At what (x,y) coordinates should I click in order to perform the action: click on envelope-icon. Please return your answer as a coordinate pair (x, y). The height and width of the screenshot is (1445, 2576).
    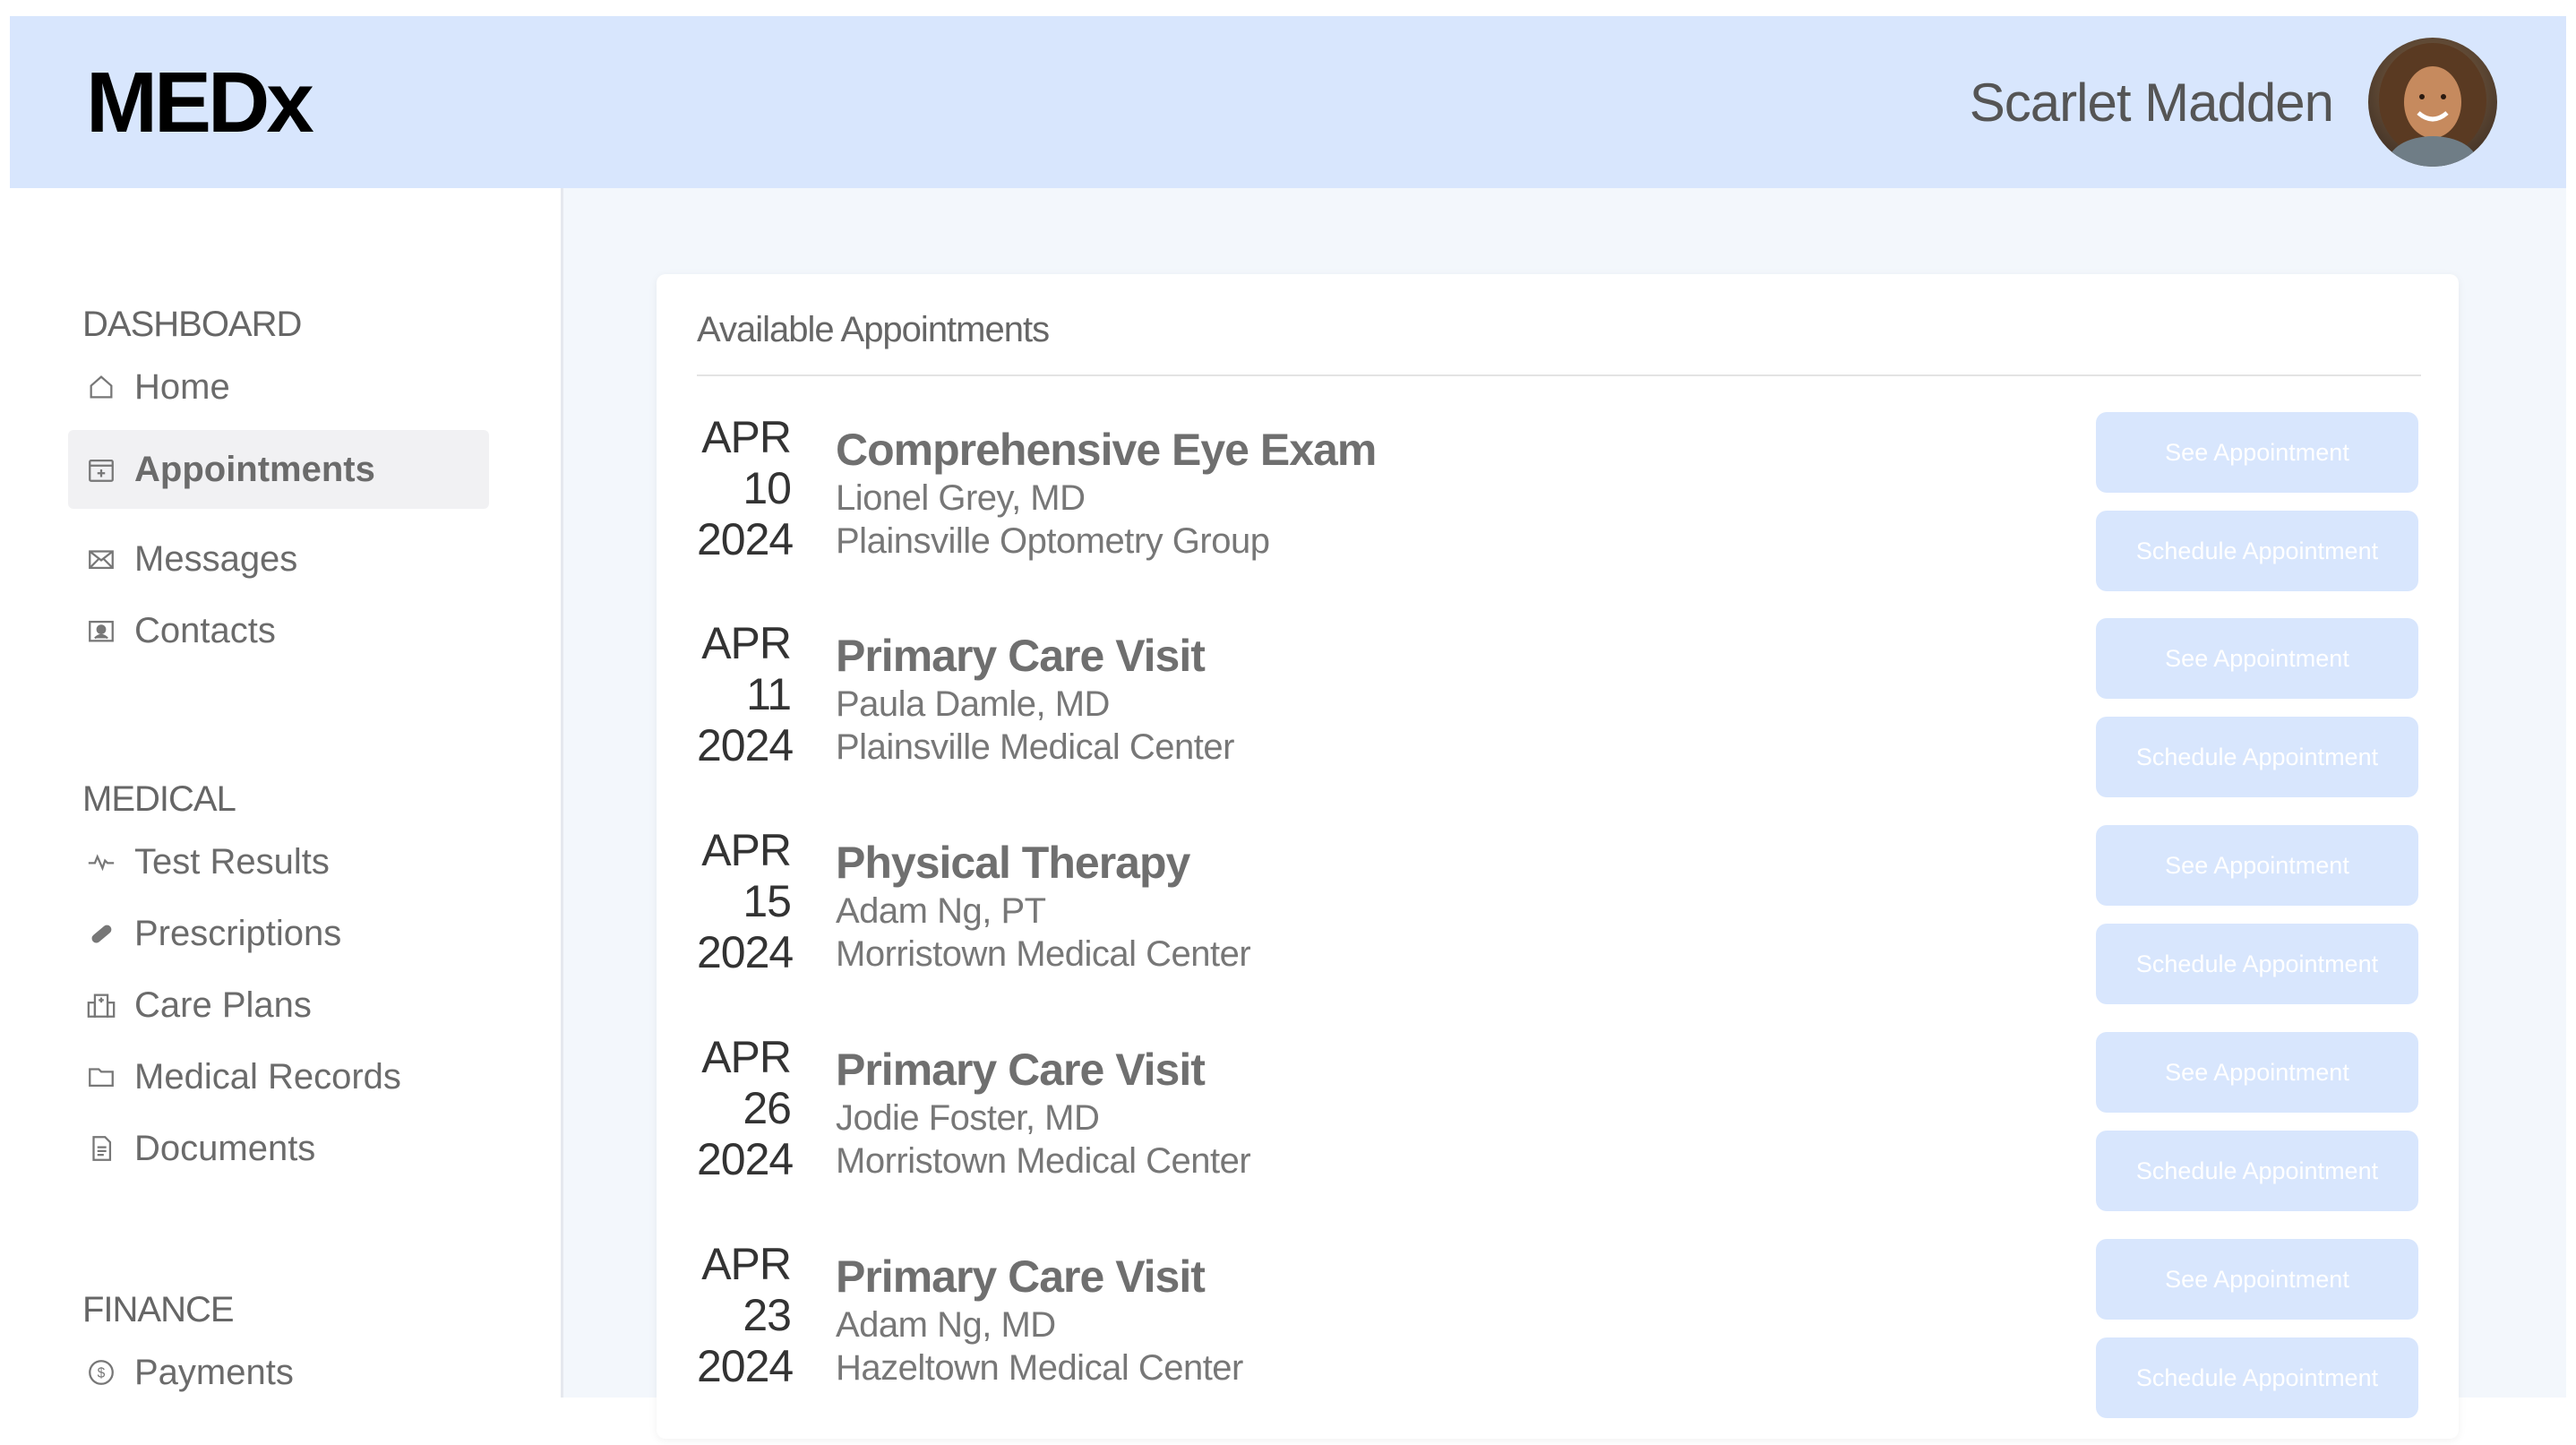
    Looking at the image, I should click on (101, 559).